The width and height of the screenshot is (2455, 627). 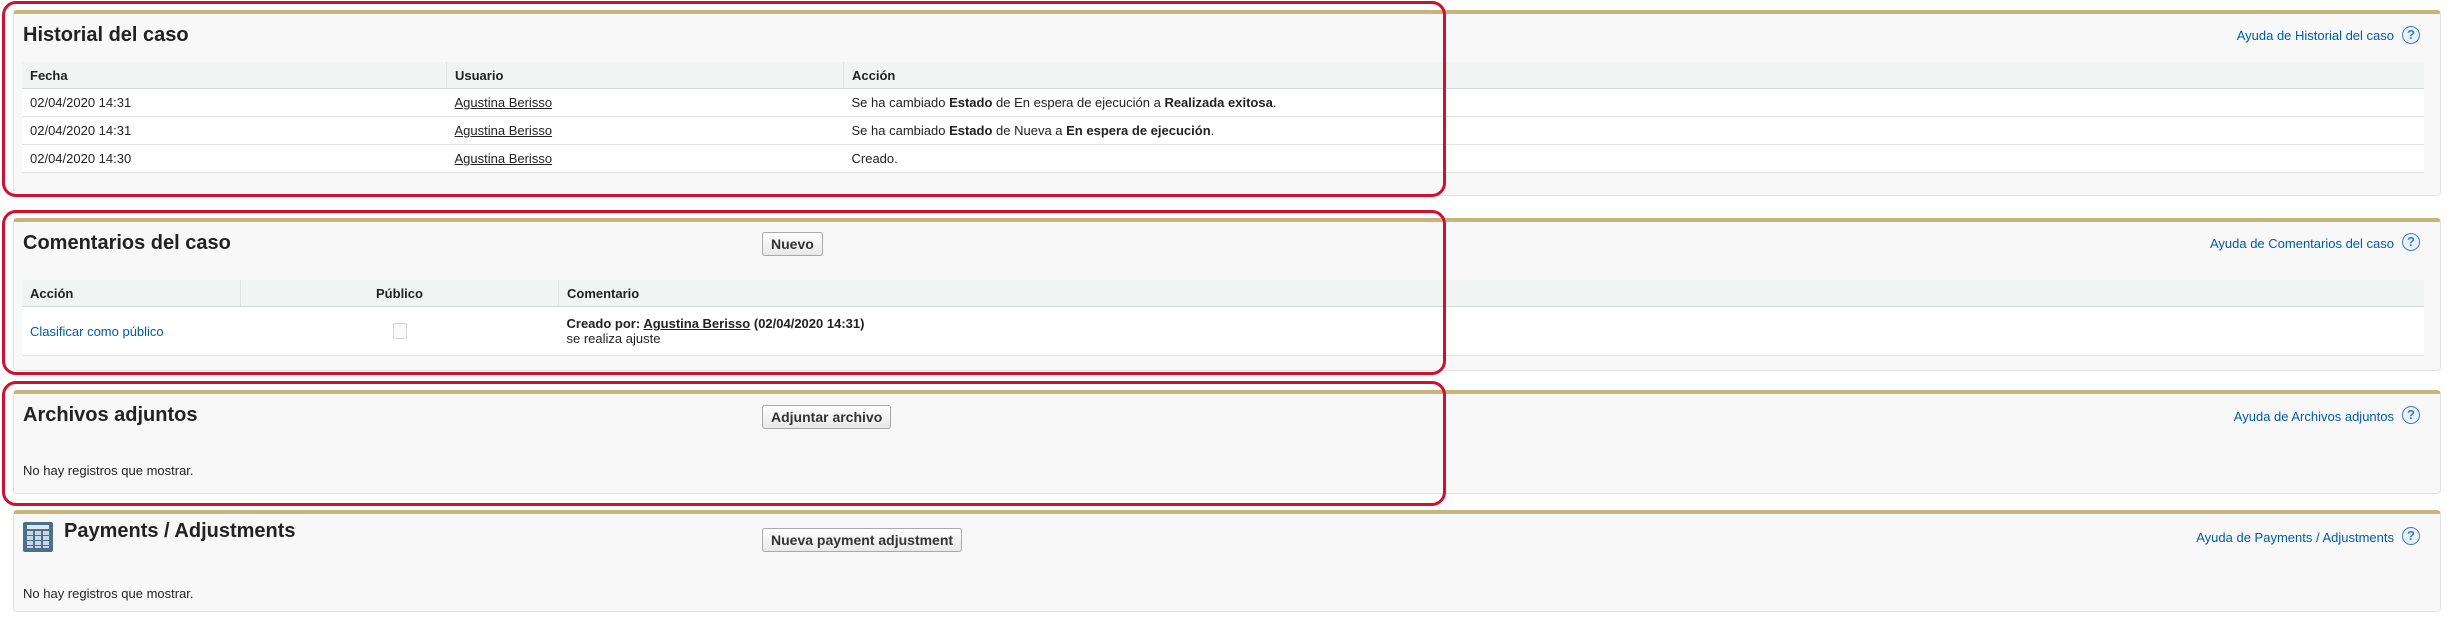 What do you see at coordinates (827, 417) in the screenshot?
I see `attach-file-button: Adjuntar archivo` at bounding box center [827, 417].